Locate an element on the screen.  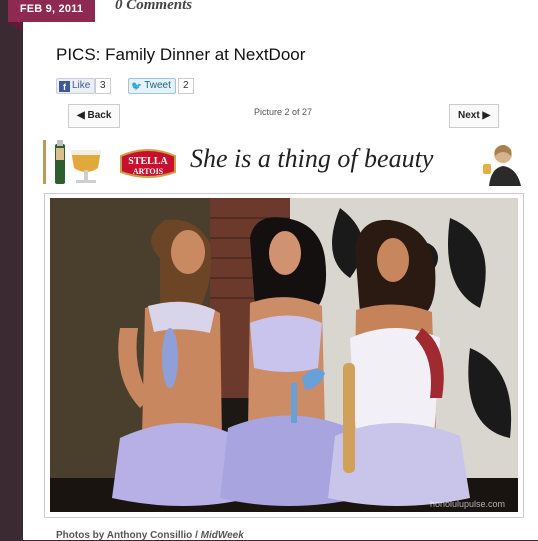
post-title: PICS: Family Dinner at NextDoor is located at coordinates (181, 54).